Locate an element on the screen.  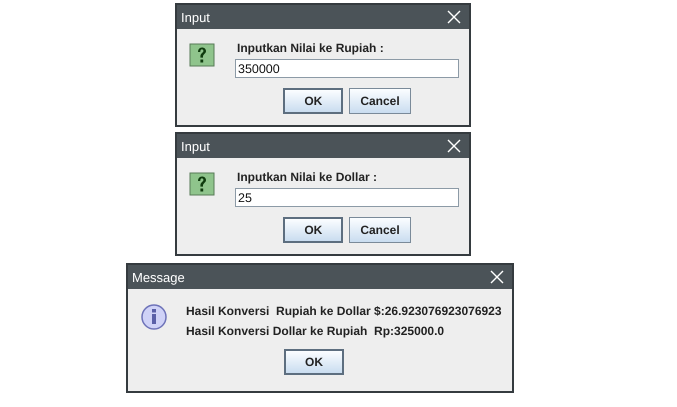
input-field: 350000 is located at coordinates (347, 68).